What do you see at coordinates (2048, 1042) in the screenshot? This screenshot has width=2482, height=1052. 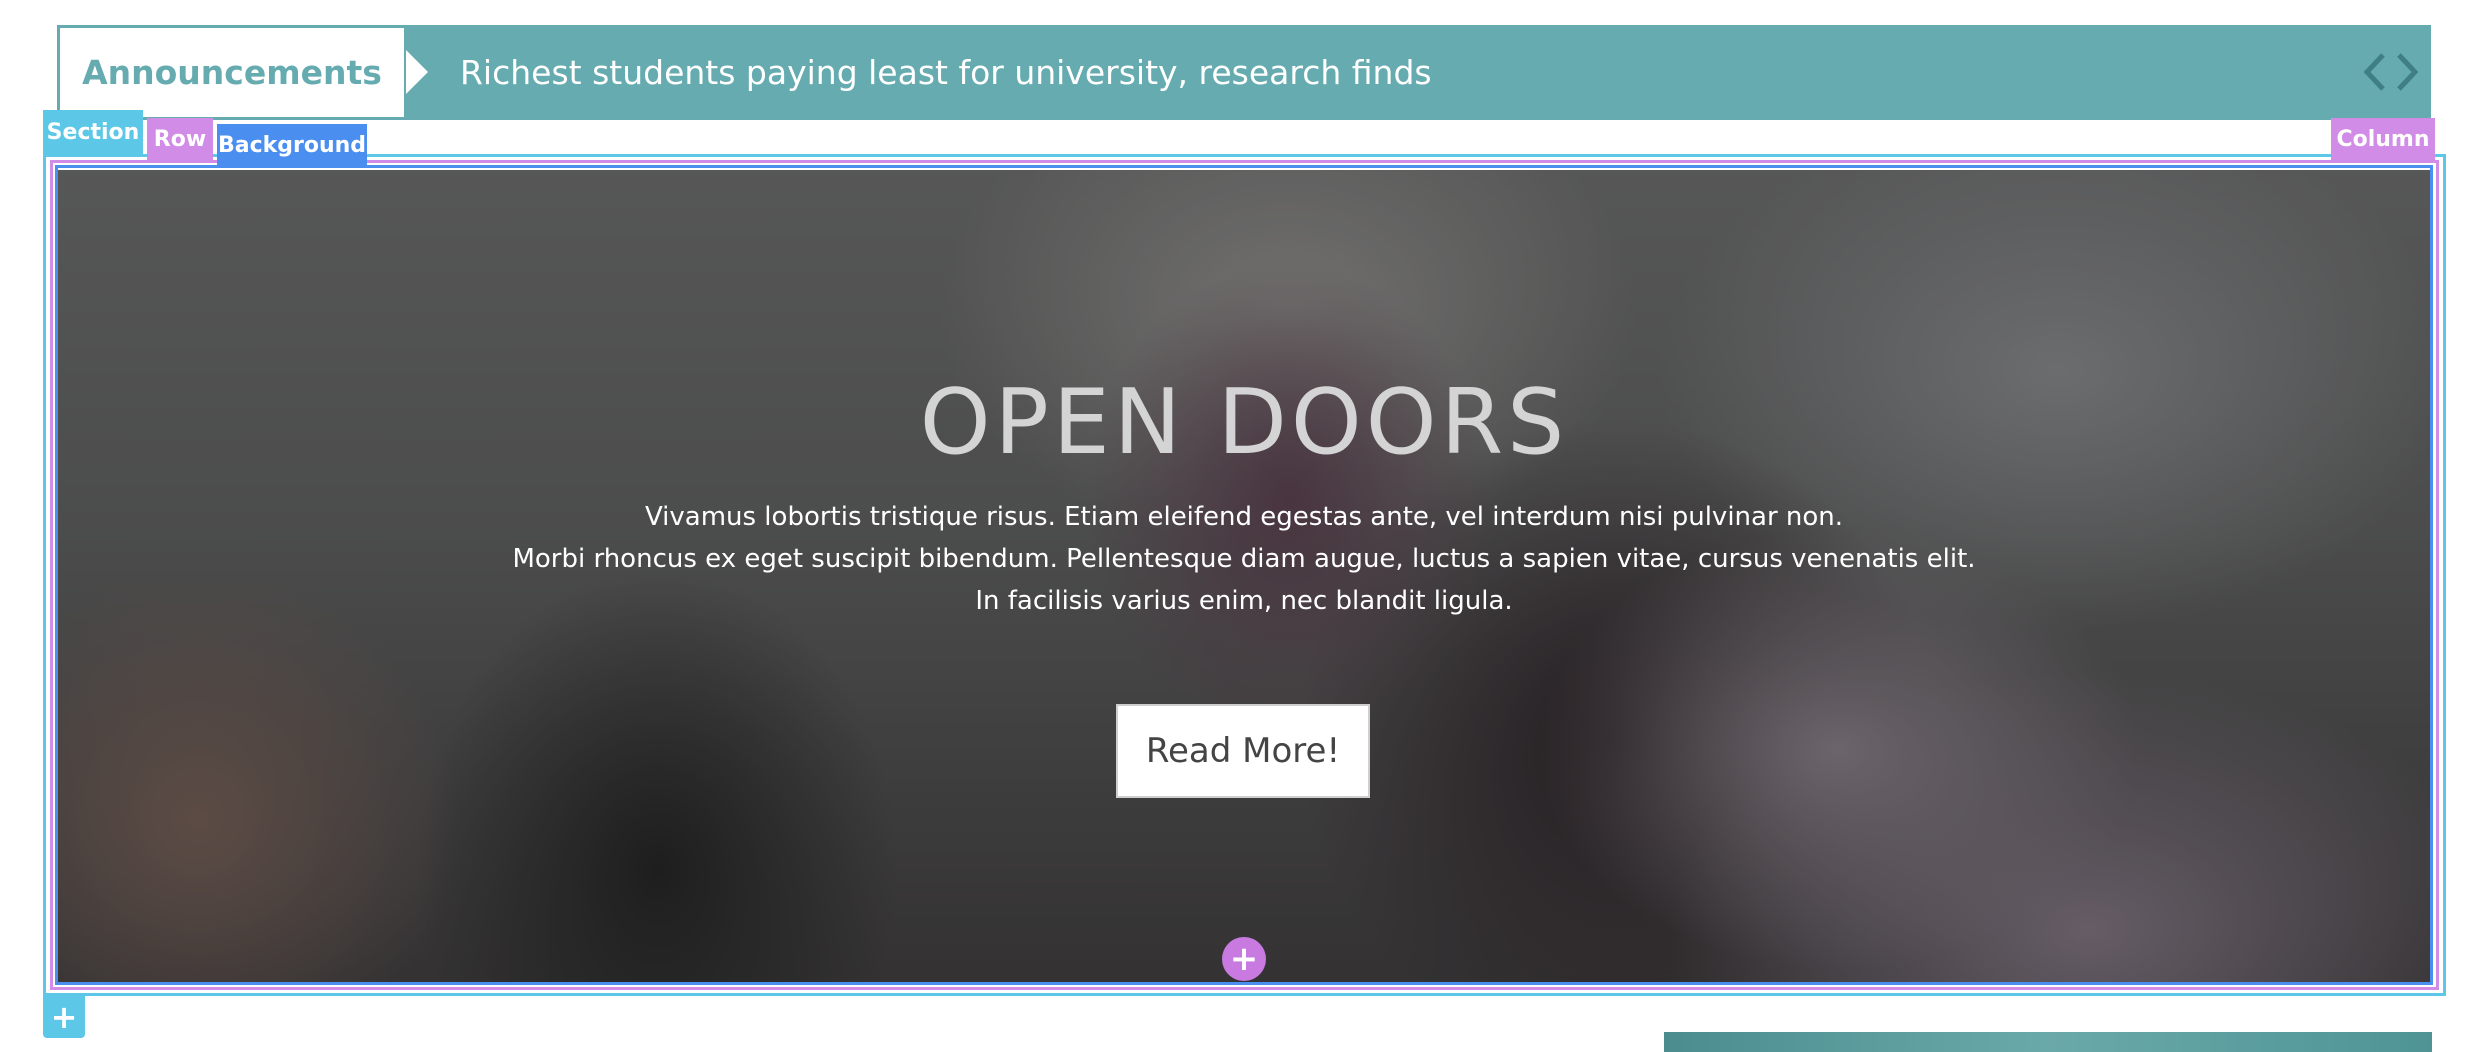 I see `next-section-image` at bounding box center [2048, 1042].